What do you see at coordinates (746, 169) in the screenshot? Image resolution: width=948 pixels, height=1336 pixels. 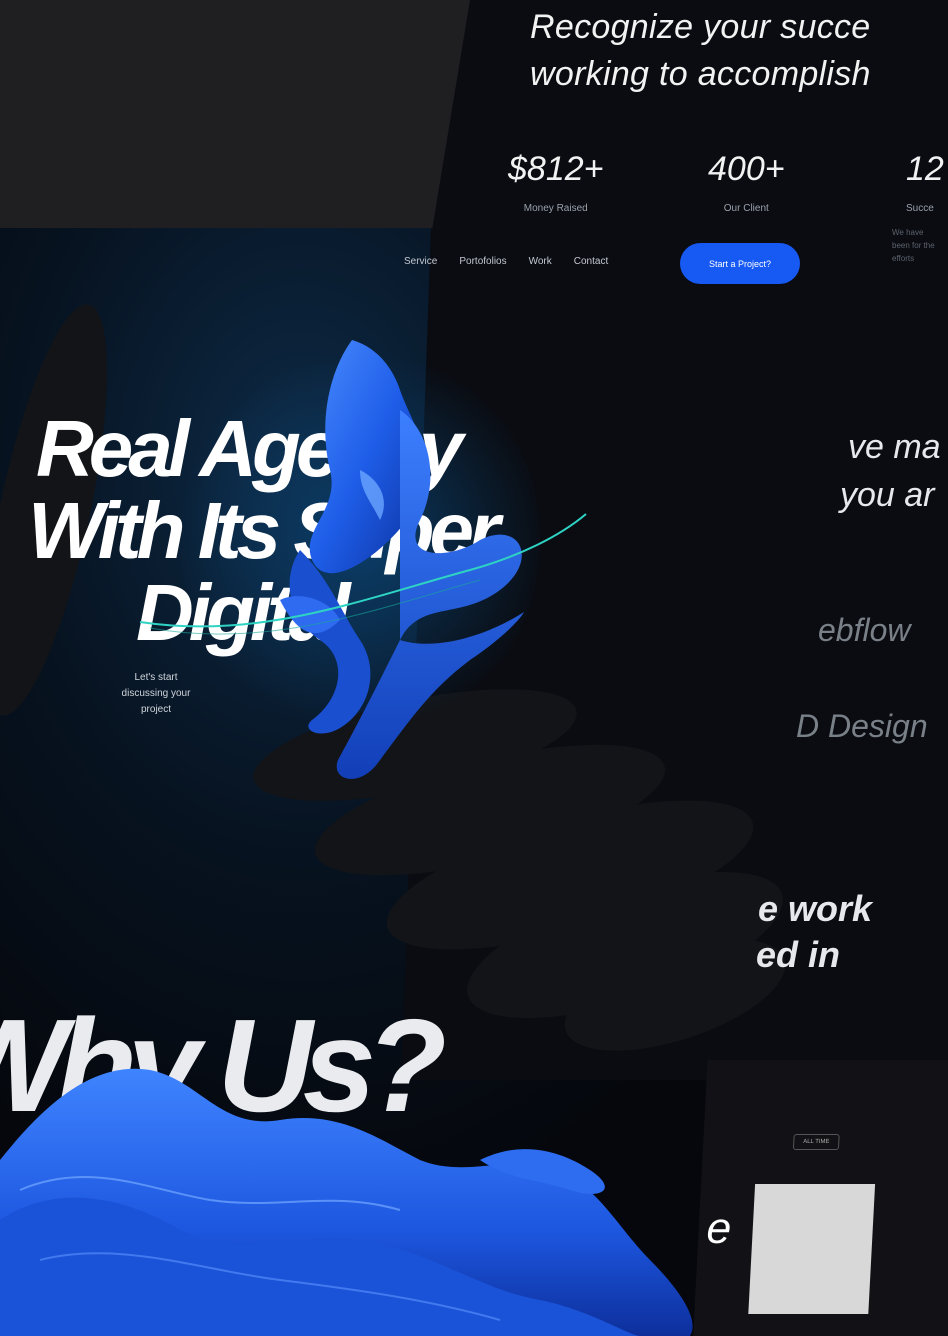 I see `stat-value: 400+` at bounding box center [746, 169].